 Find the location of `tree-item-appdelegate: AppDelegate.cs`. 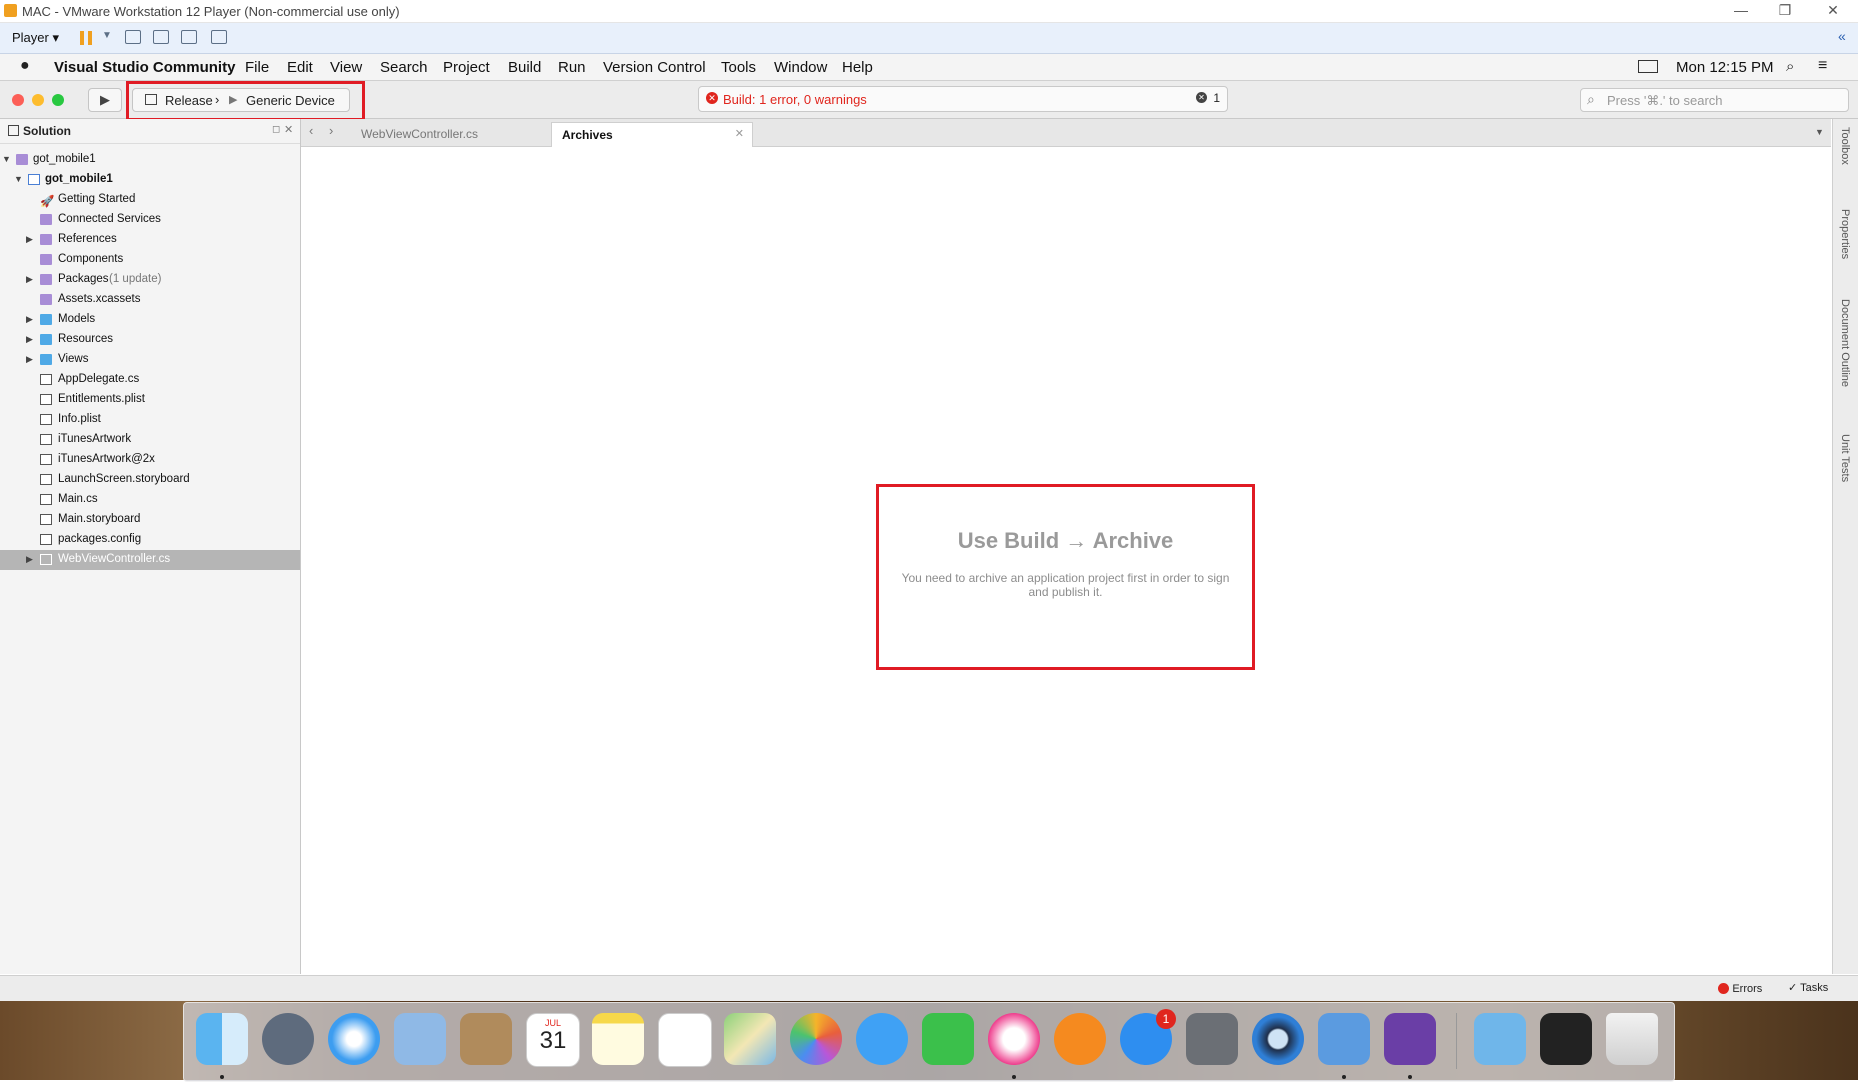

tree-item-appdelegate: AppDelegate.cs is located at coordinates (150, 380).